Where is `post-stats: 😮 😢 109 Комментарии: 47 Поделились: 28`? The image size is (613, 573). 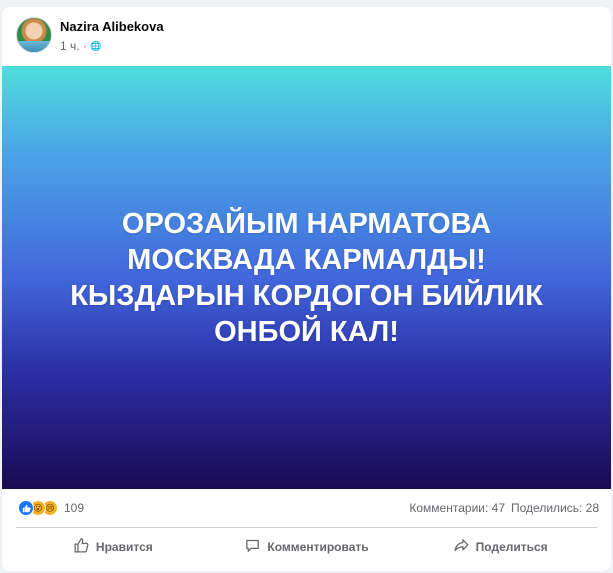
post-stats: 😮 😢 109 Комментарии: 47 Поделились: 28 is located at coordinates (306, 508).